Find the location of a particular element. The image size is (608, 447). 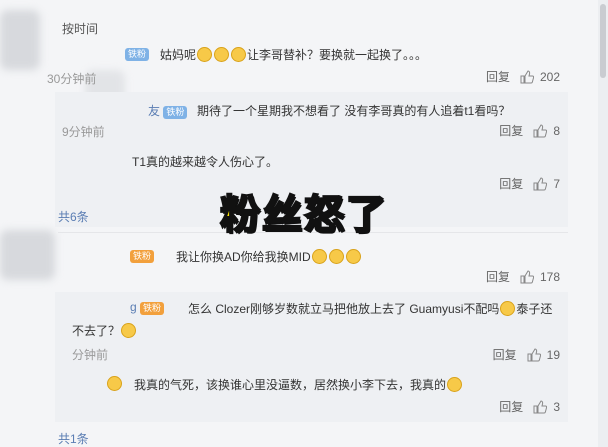

like-button: 3 is located at coordinates (546, 407).